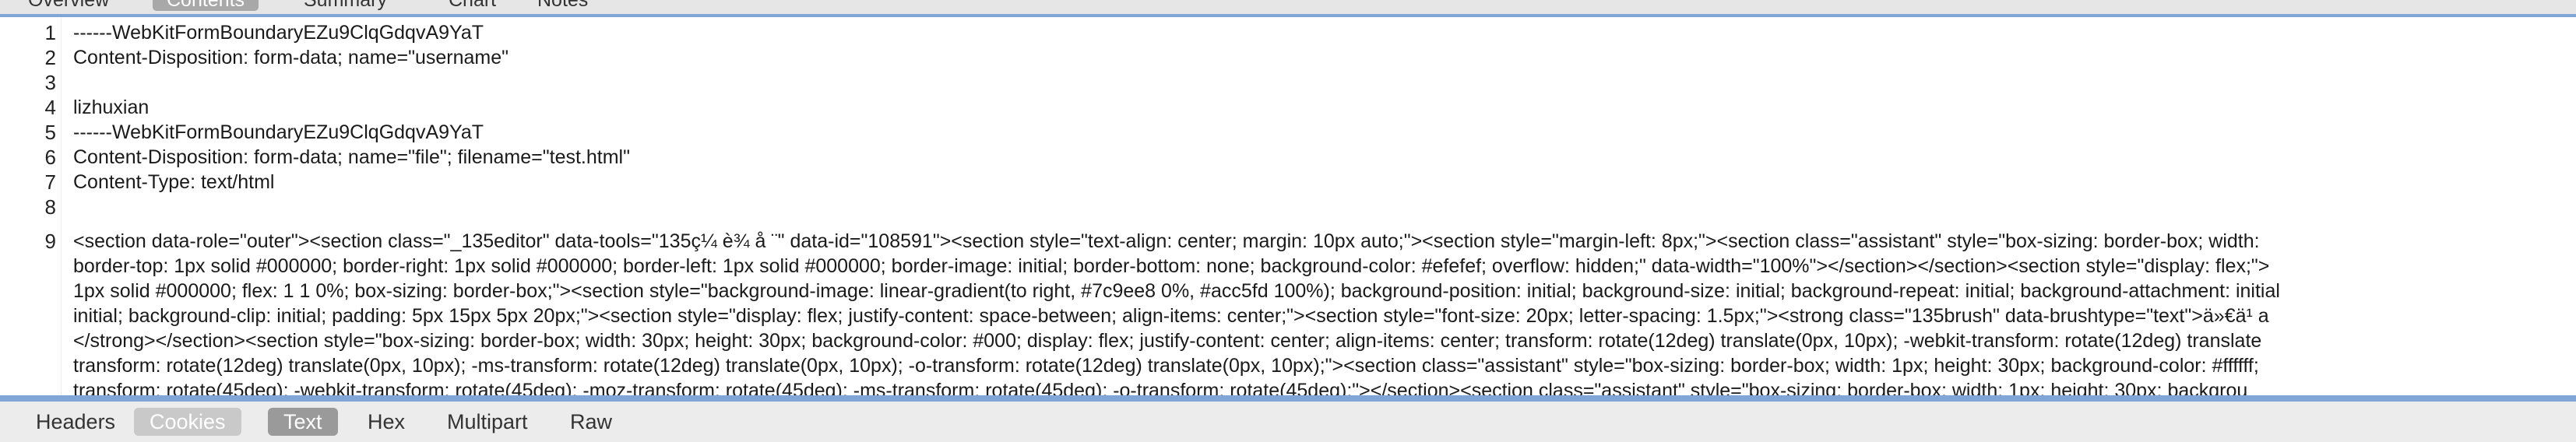 The width and height of the screenshot is (2576, 442). What do you see at coordinates (75, 422) in the screenshot?
I see `tab-headers: Headers` at bounding box center [75, 422].